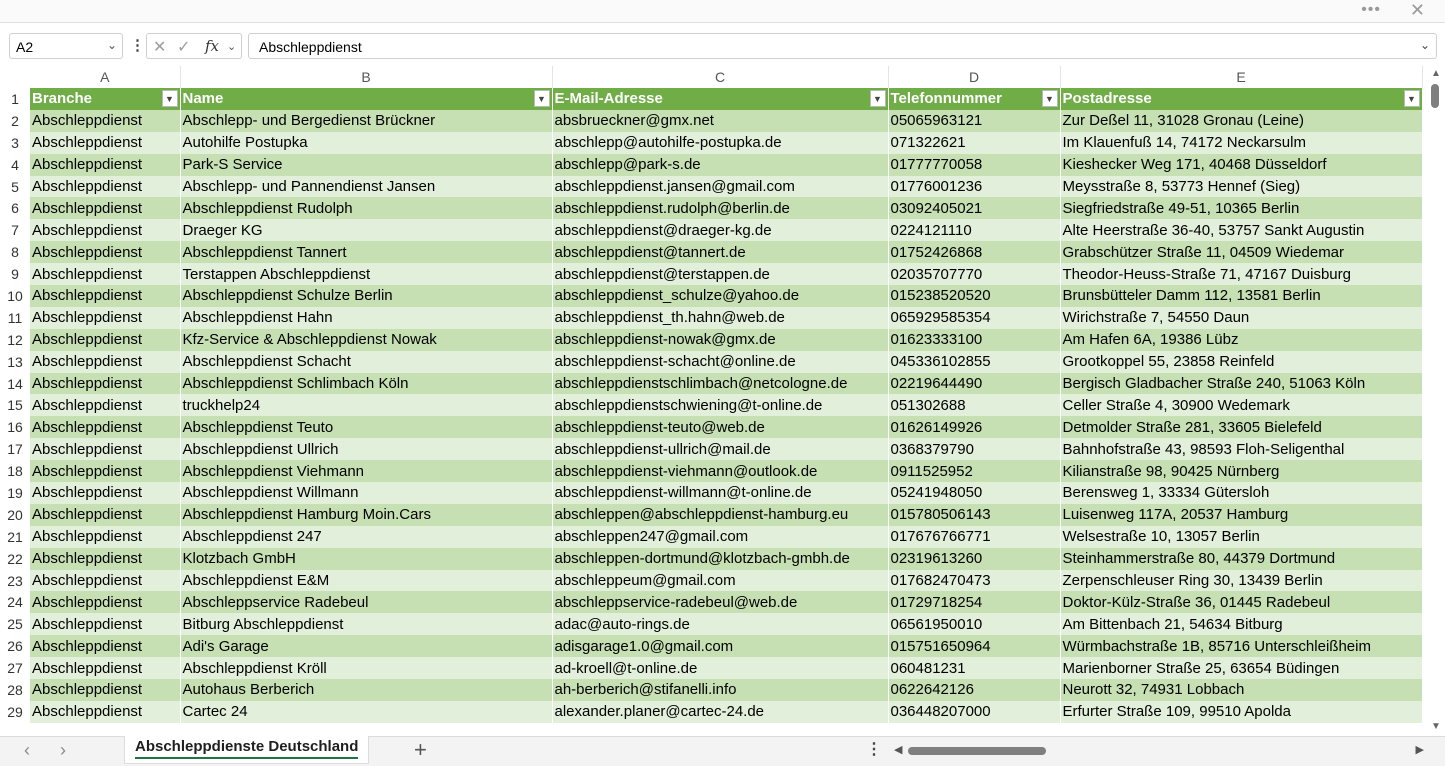 This screenshot has height=766, width=1445. What do you see at coordinates (1241, 120) in the screenshot?
I see `cell-postadresse: Zur Deßel 11, 31028 Gronau (Leine)` at bounding box center [1241, 120].